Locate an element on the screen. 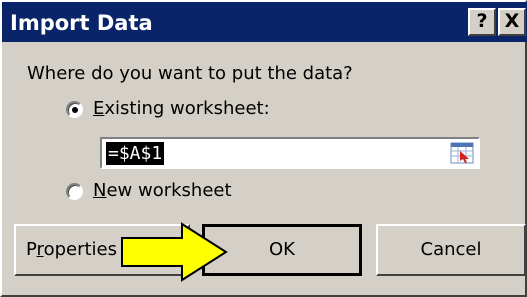 The image size is (527, 297). properties-text-start: P is located at coordinates (31, 249).